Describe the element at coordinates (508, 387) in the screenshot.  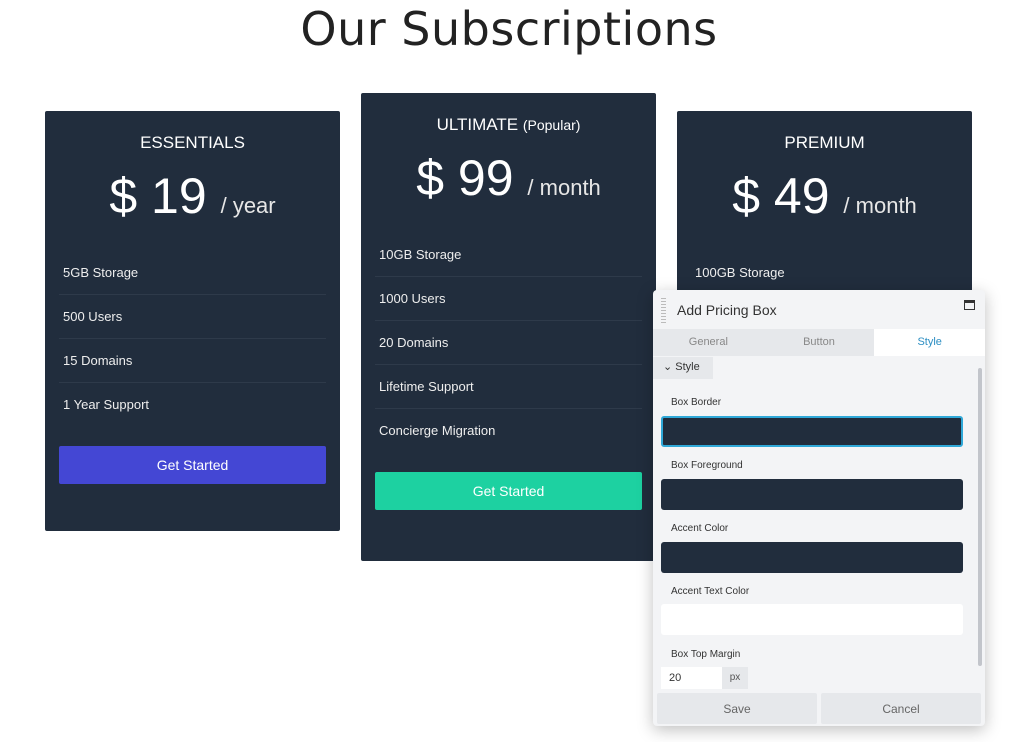
I see `feature: Lifetime Support` at that location.